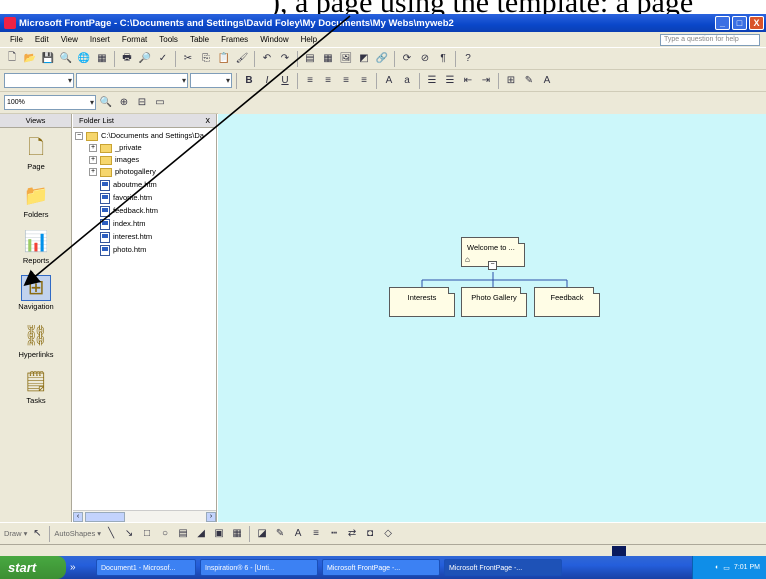 Image resolution: width=766 pixels, height=579 pixels. Describe the element at coordinates (106, 103) in the screenshot. I see `zoom-icon: 🔍` at that location.